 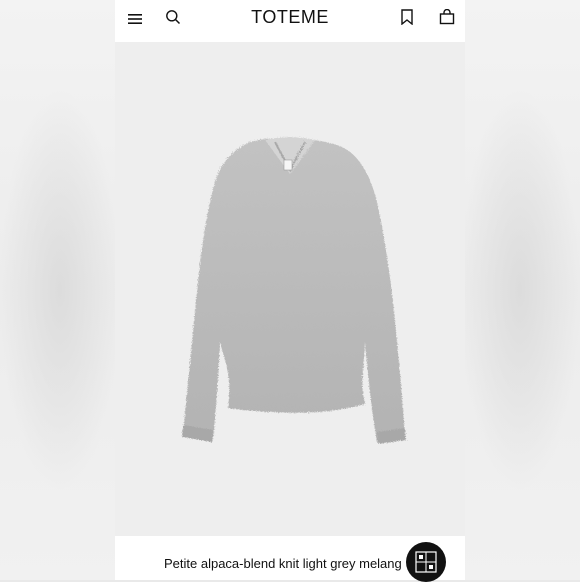 What do you see at coordinates (407, 17) in the screenshot?
I see `bookmark-icon` at bounding box center [407, 17].